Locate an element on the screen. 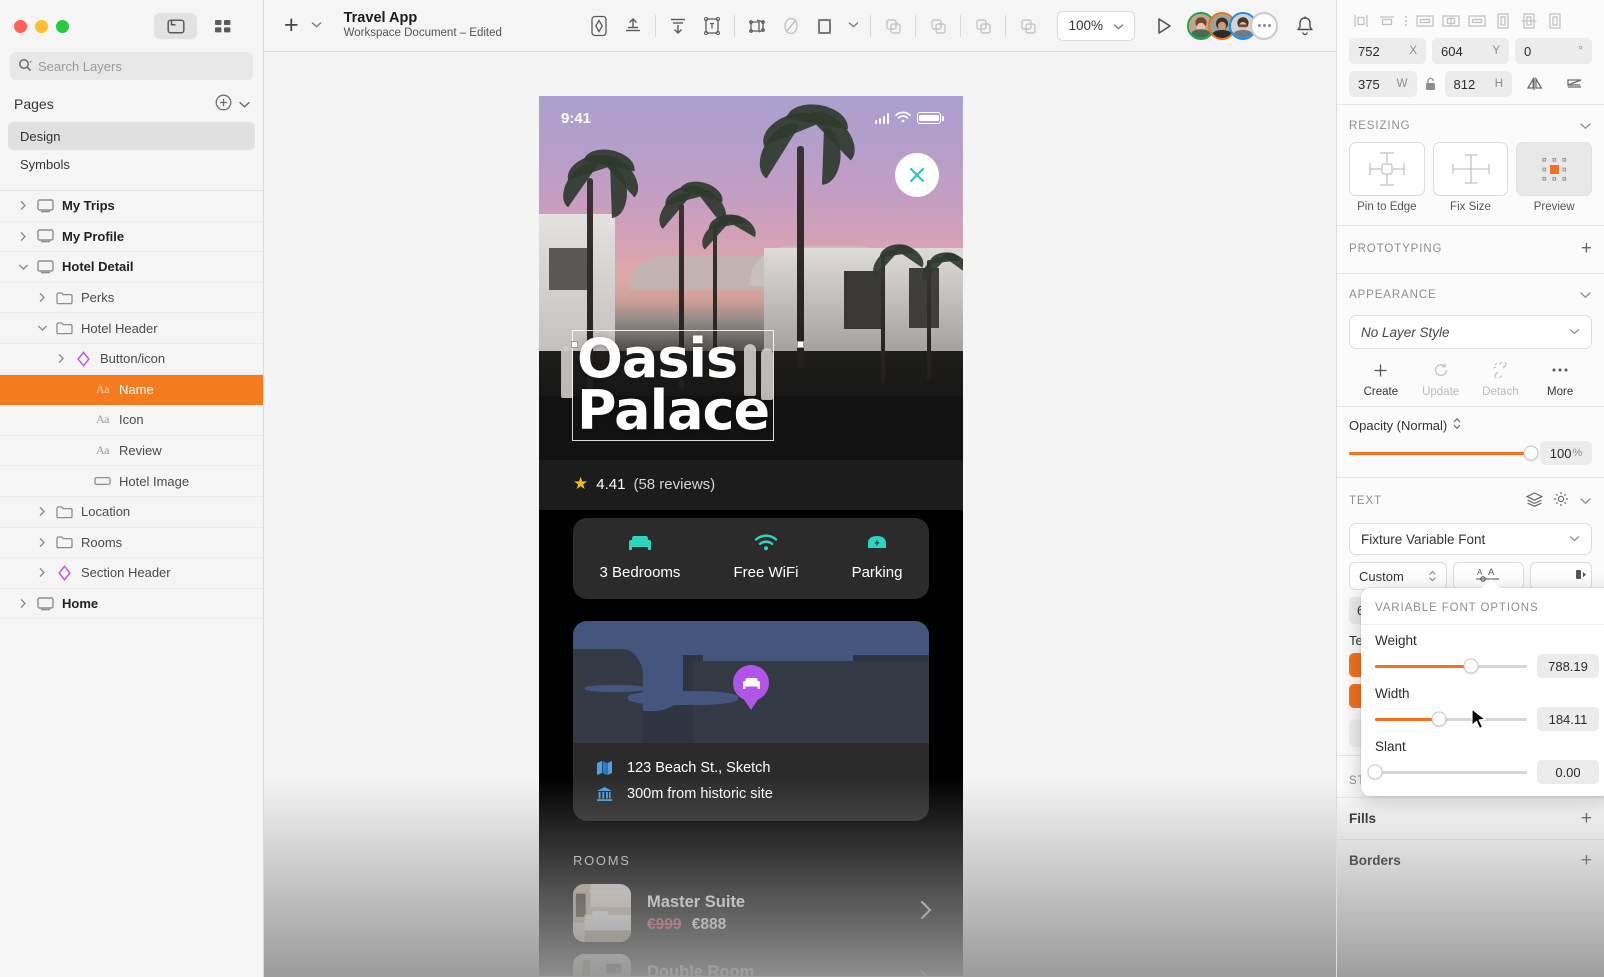 This screenshot has height=977, width=1604. layer-style-select: No Layer Style is located at coordinates (1470, 332).